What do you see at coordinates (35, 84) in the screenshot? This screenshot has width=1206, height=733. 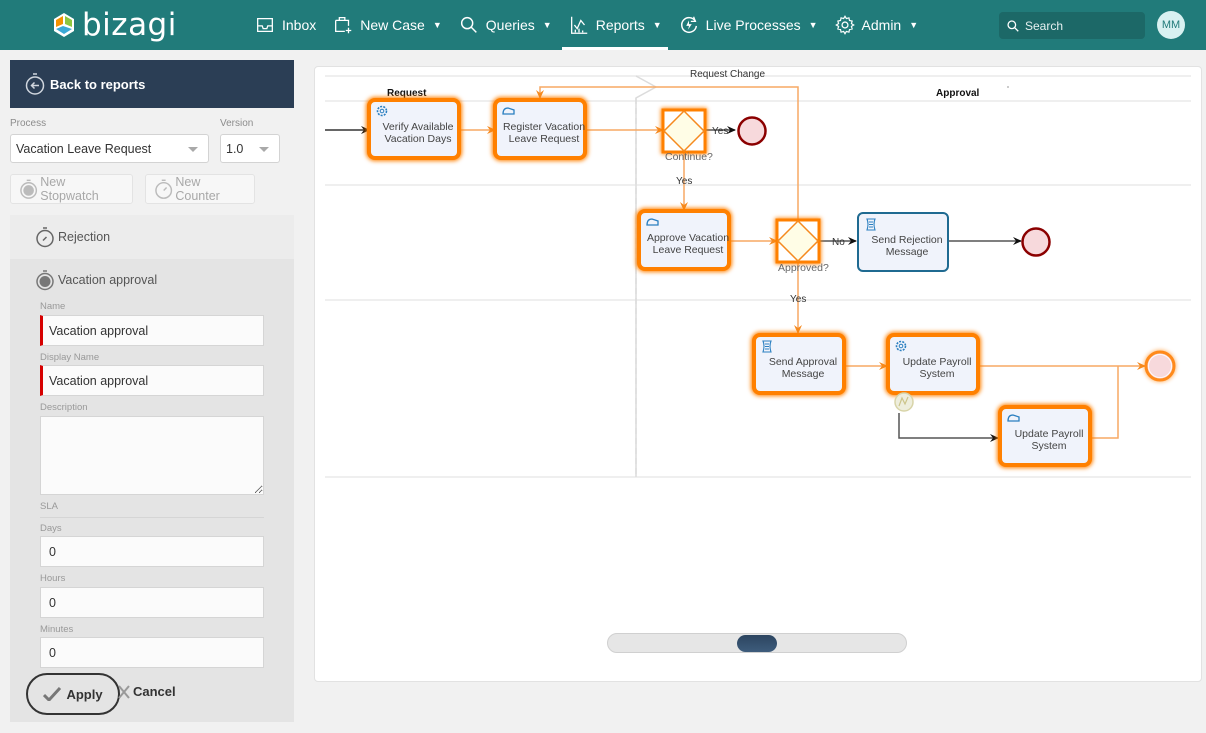 I see `back-arrow-icon` at bounding box center [35, 84].